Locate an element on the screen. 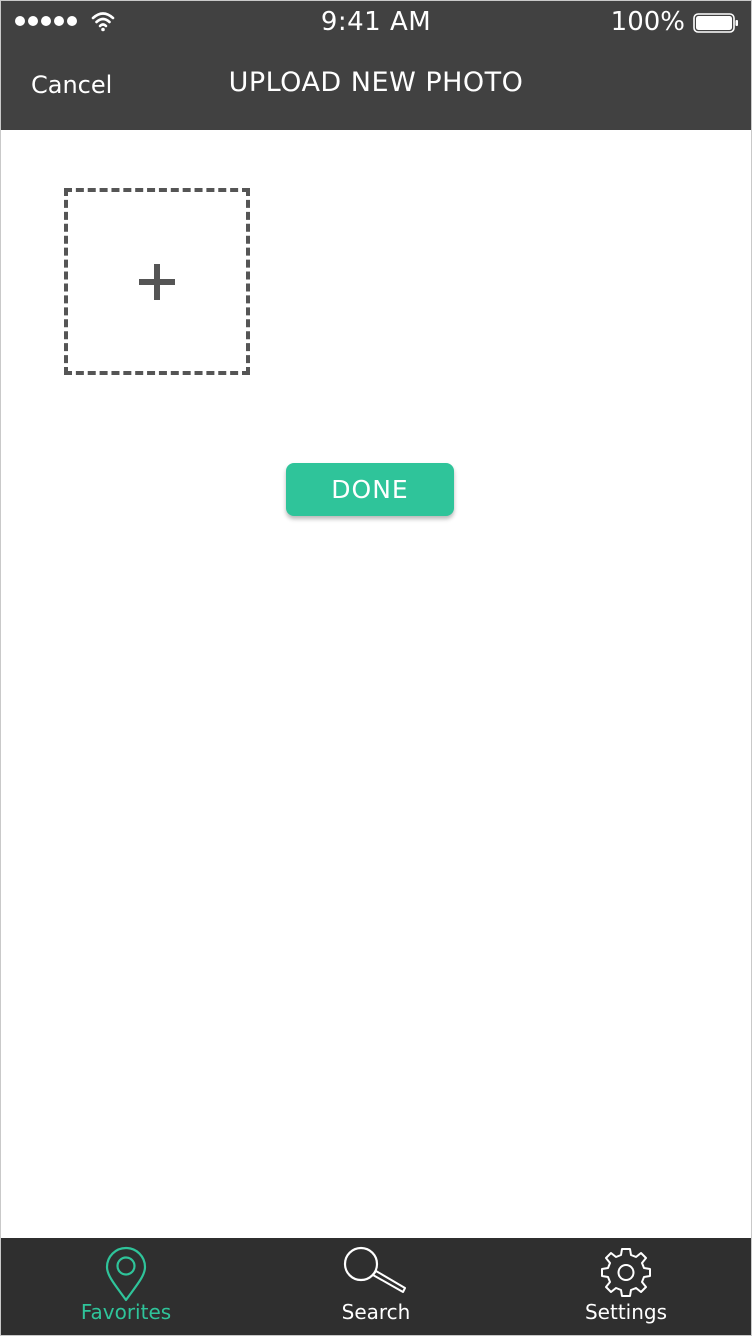 This screenshot has width=752, height=1336. tab-settings: Settings is located at coordinates (626, 1286).